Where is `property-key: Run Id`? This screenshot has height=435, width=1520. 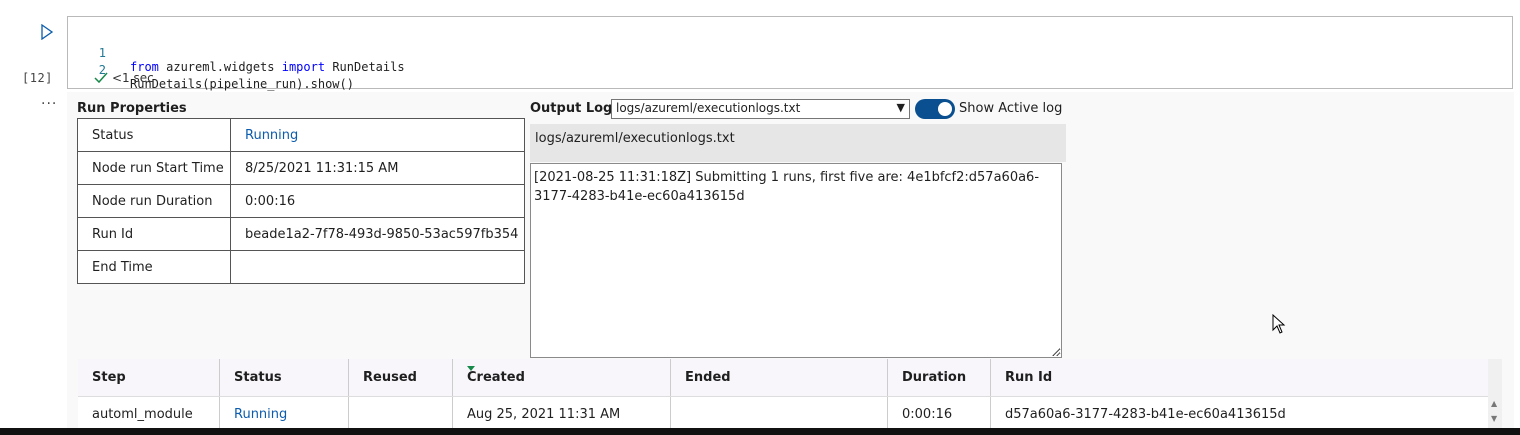
property-key: Run Id is located at coordinates (154, 234).